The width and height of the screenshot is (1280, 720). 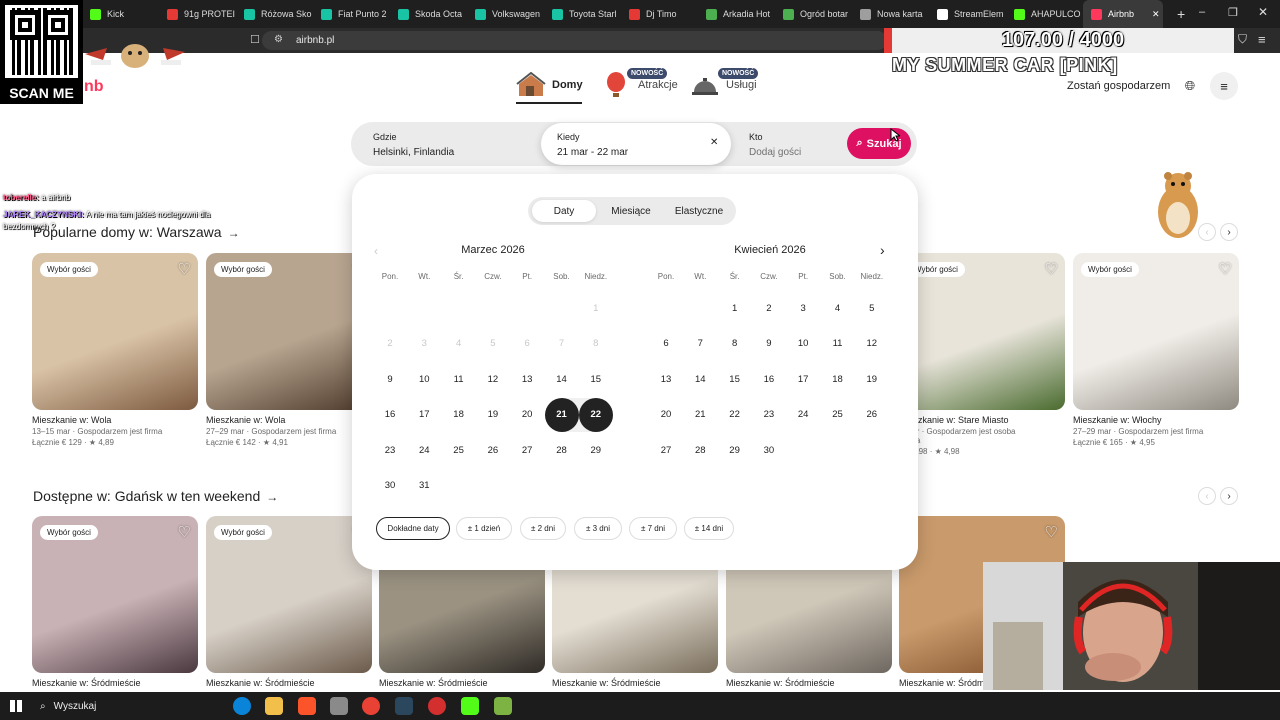 I want to click on browser-tab: Dj Timo, so click(x=659, y=14).